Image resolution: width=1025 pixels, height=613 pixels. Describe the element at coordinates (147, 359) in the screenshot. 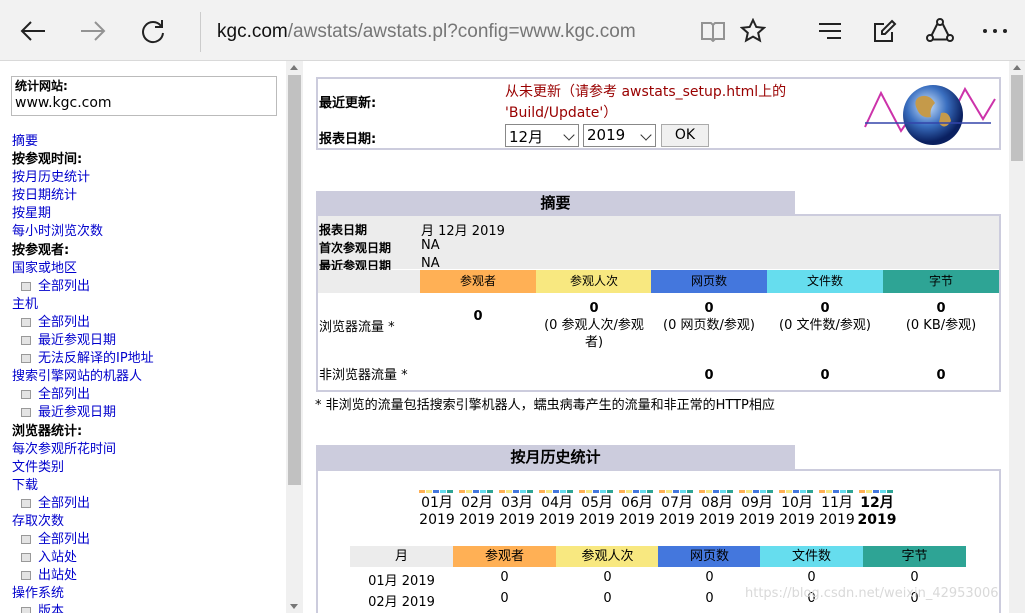

I see `nav-subitem: 无法反解译的IP地址` at that location.